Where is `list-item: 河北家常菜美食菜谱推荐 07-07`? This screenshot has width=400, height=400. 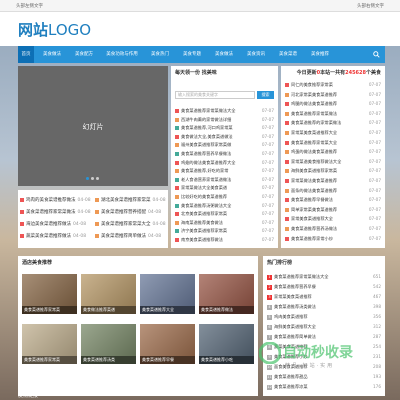
list-item: 河北家常菜美食菜谱推荐 07-07 is located at coordinates (333, 94).